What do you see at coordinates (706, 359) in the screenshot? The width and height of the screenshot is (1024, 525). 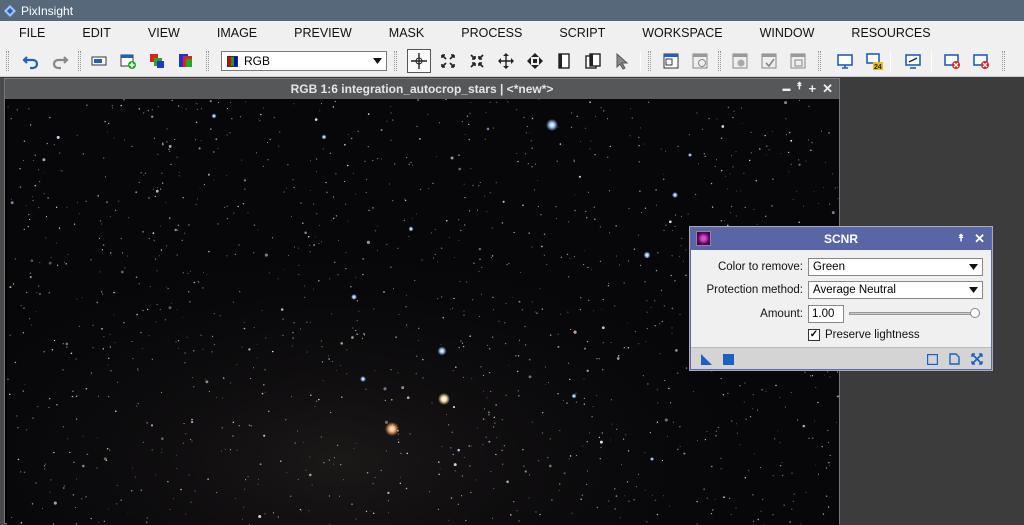 I see `new-instance-icon` at bounding box center [706, 359].